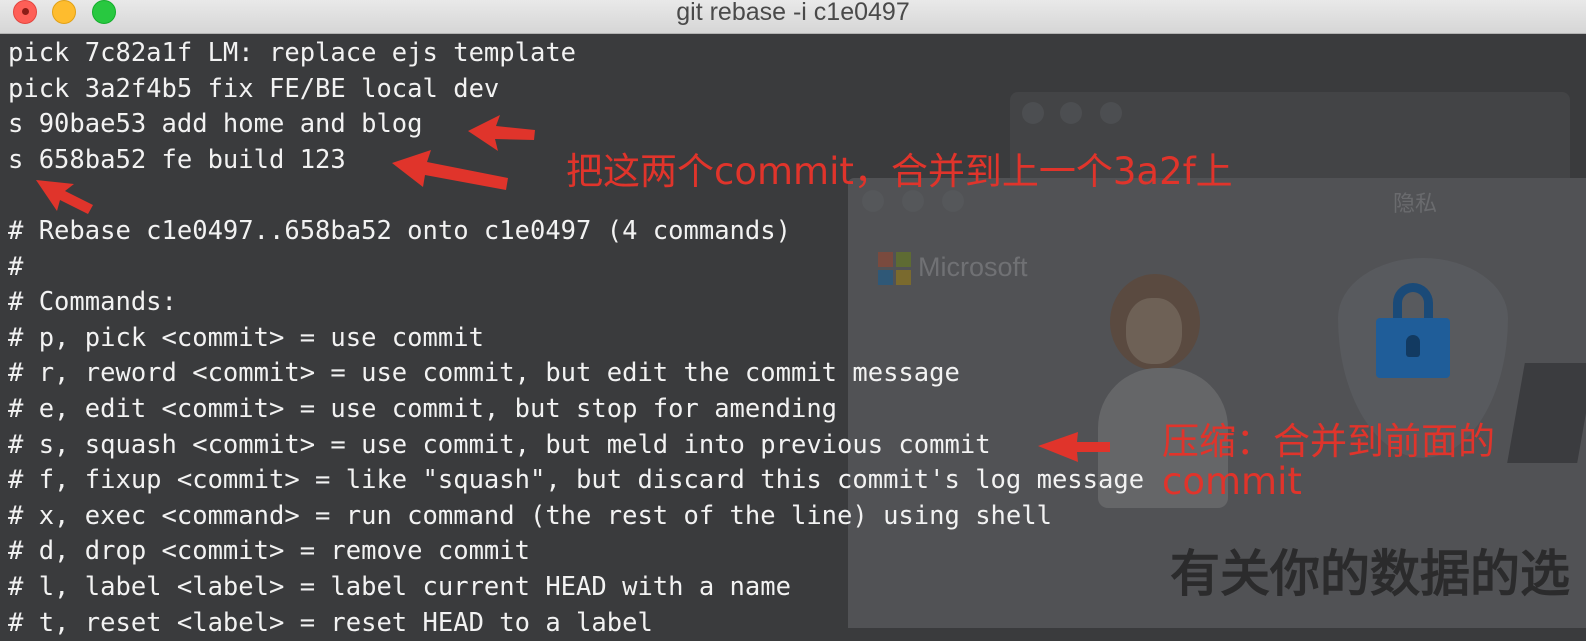 The image size is (1586, 641). Describe the element at coordinates (501, 133) in the screenshot. I see `arrow-to-line-3-icon` at that location.